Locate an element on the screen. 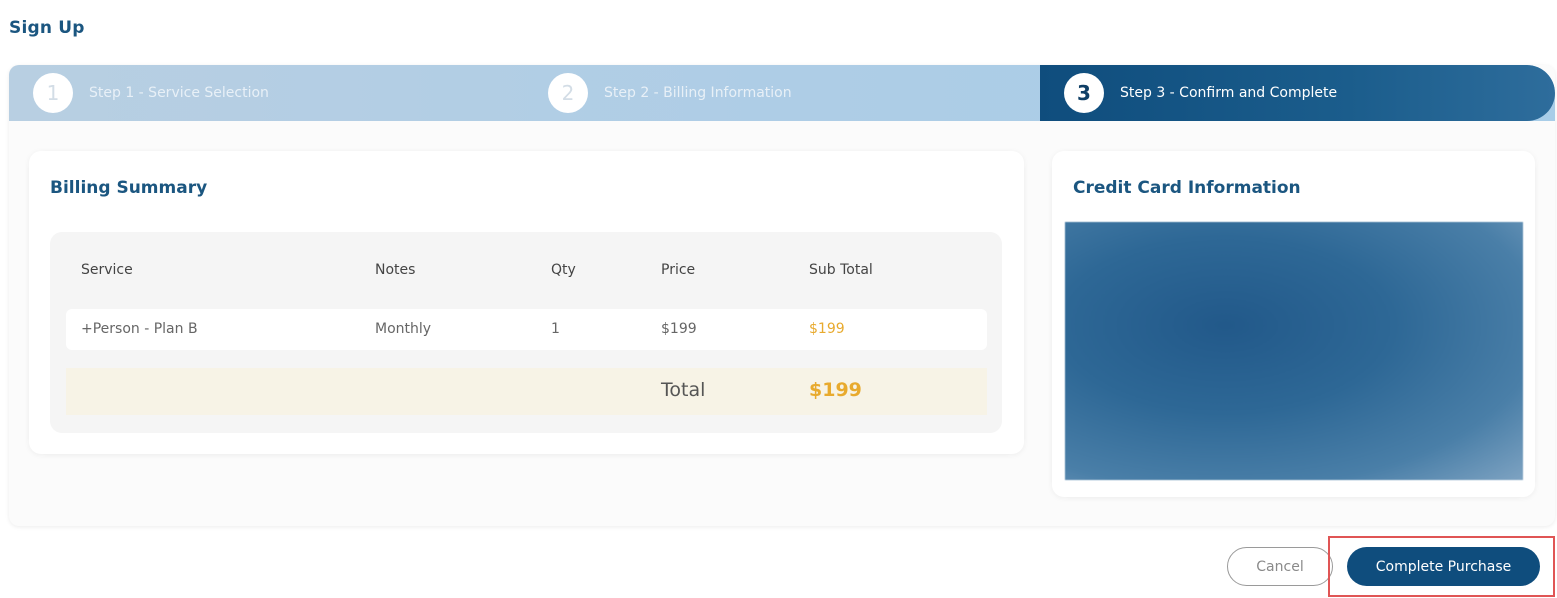 Image resolution: width=1557 pixels, height=598 pixels. step-1: 1 Step 1 - Service Selection is located at coordinates (151, 93).